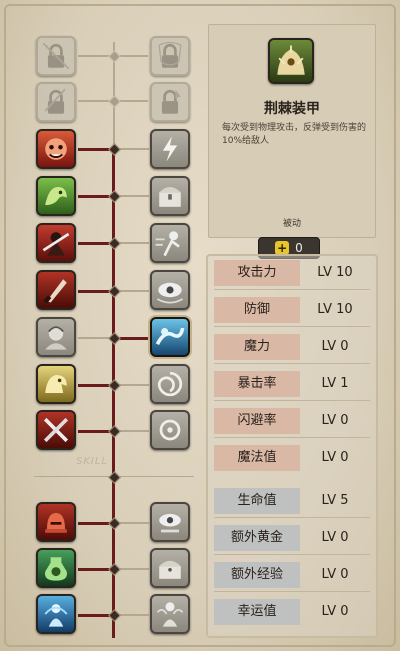  I want to click on skill-type: 被动, so click(291, 224).